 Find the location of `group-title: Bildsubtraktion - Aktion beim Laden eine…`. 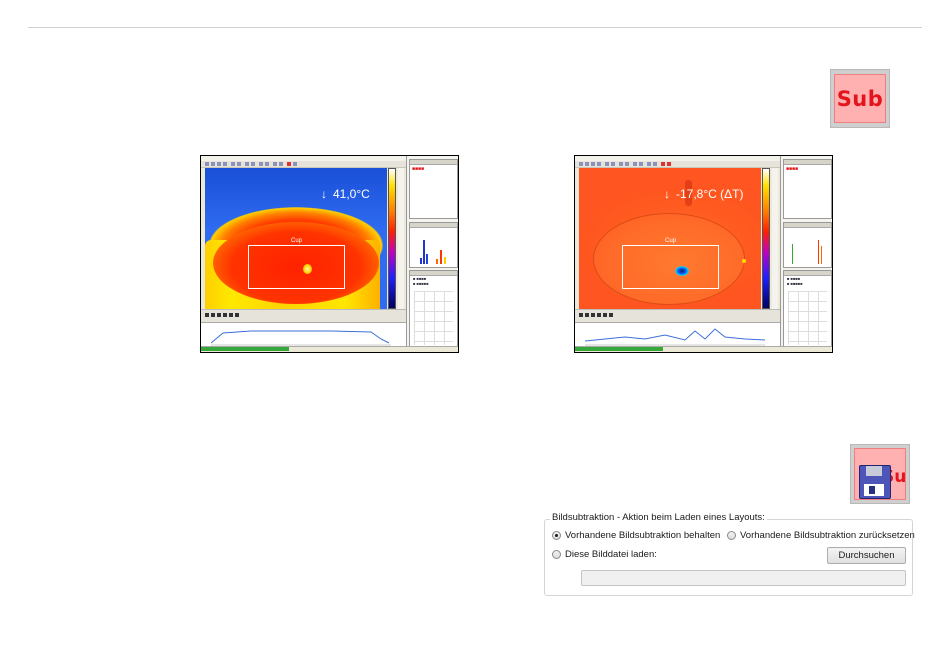

group-title: Bildsubtraktion - Aktion beim Laden eine… is located at coordinates (658, 517).